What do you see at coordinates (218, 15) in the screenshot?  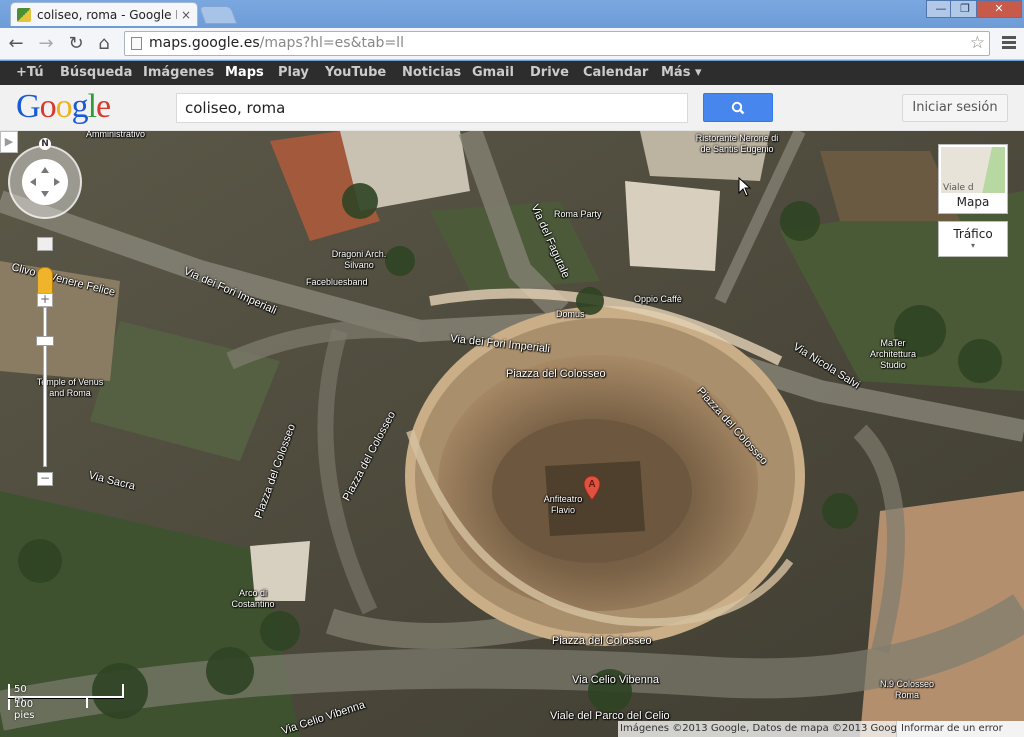 I see `new-tab-button` at bounding box center [218, 15].